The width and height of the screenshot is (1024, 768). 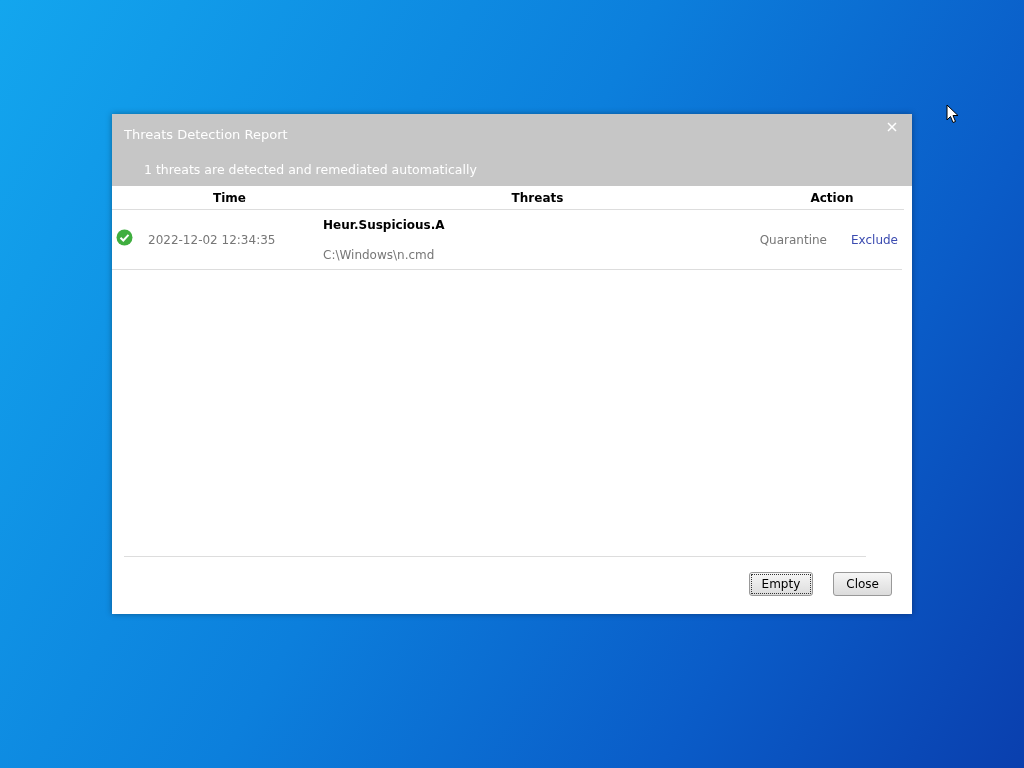 I want to click on dialog-button: Empty, so click(x=781, y=584).